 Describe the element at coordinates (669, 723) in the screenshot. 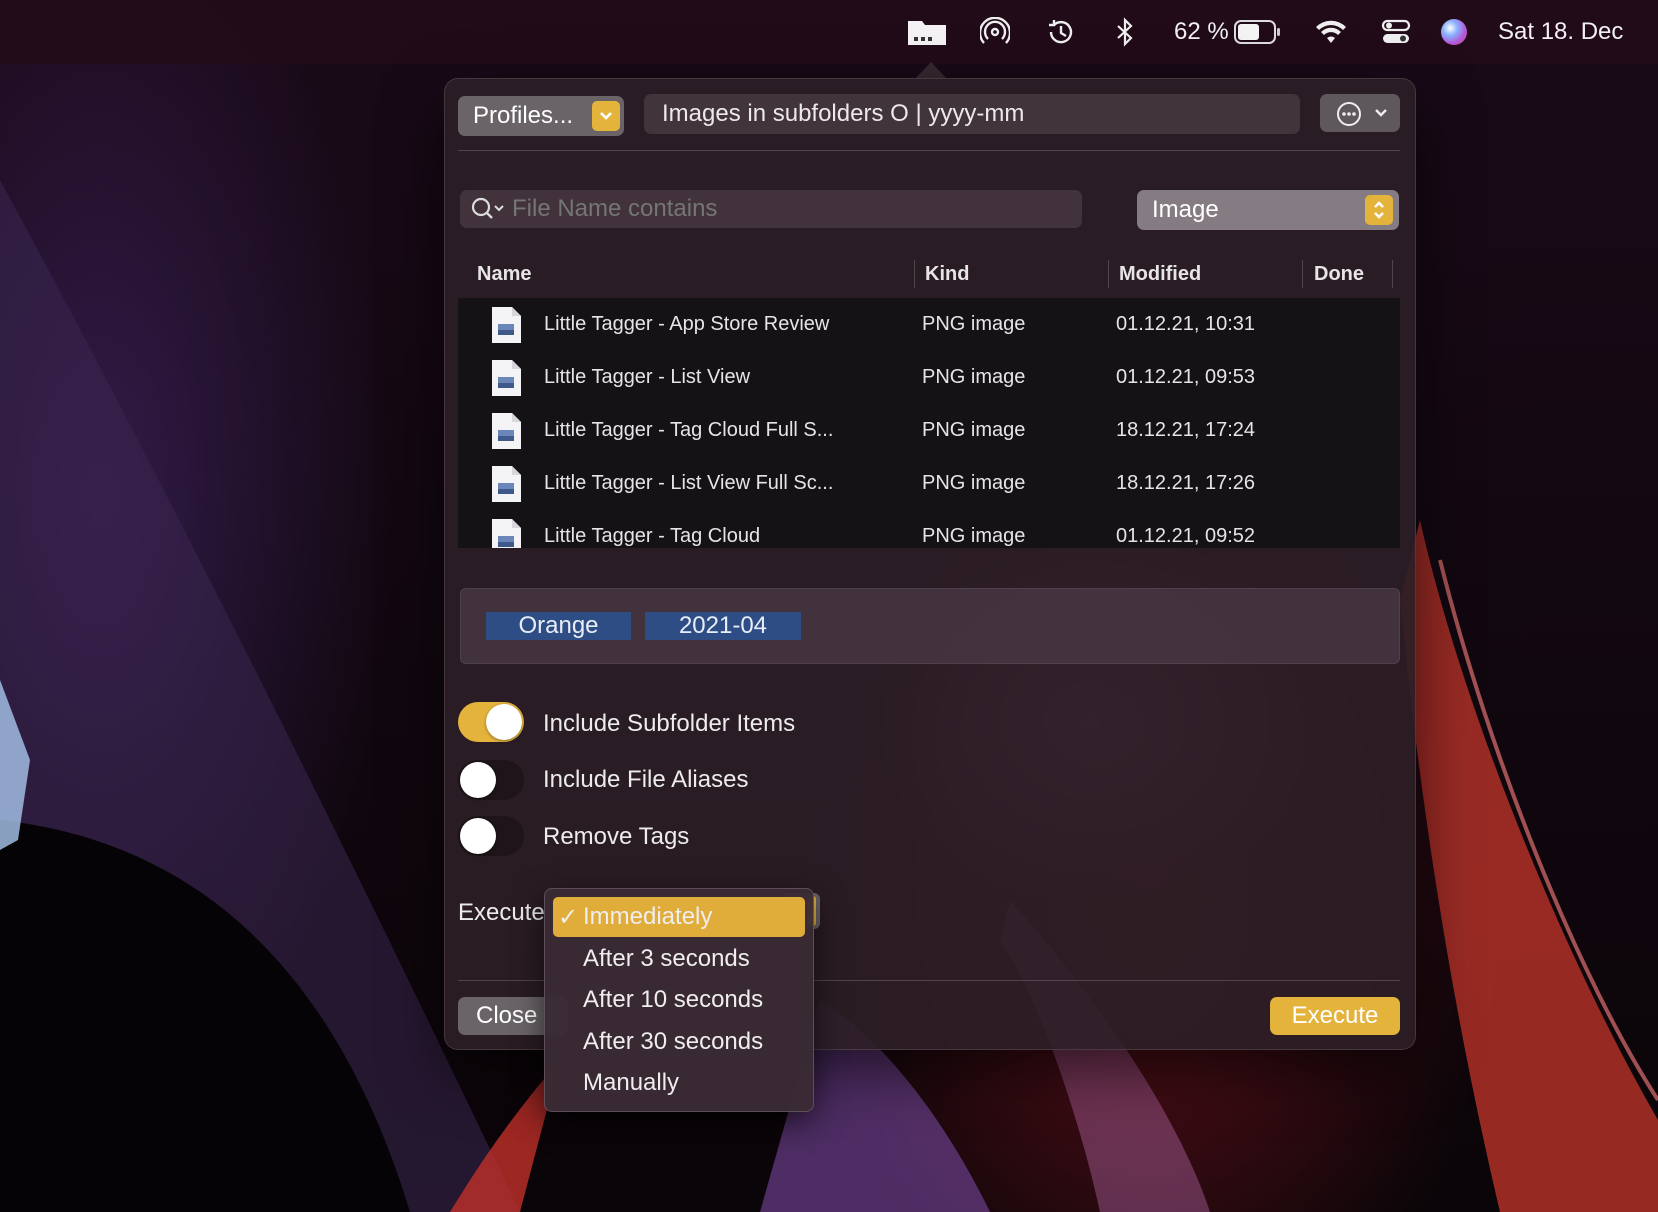

I see `include-subfolders-label: Include Subfolder Items` at that location.